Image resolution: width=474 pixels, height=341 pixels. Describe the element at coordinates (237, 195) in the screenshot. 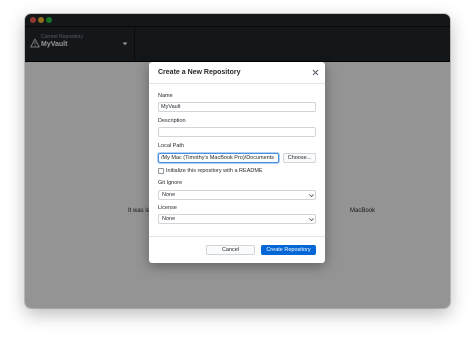

I see `gitignore-select: None` at that location.